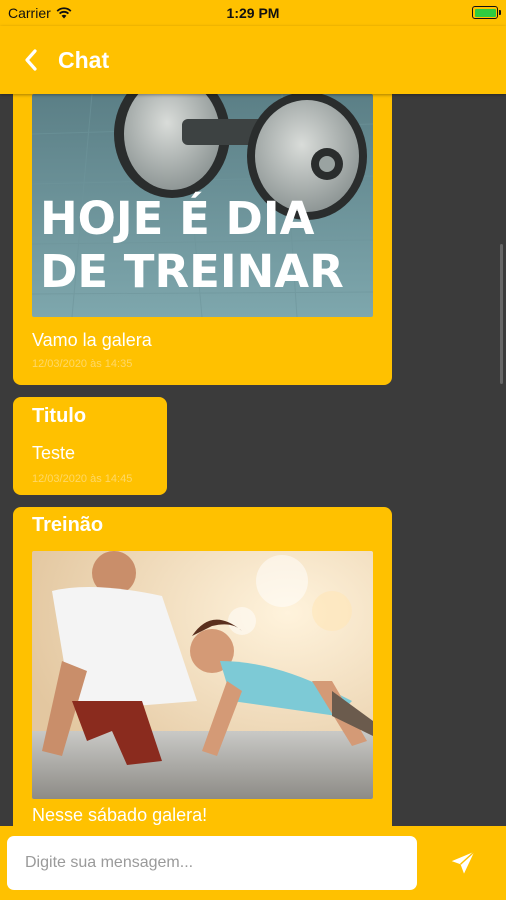 The height and width of the screenshot is (900, 506). I want to click on send-icon, so click(463, 862).